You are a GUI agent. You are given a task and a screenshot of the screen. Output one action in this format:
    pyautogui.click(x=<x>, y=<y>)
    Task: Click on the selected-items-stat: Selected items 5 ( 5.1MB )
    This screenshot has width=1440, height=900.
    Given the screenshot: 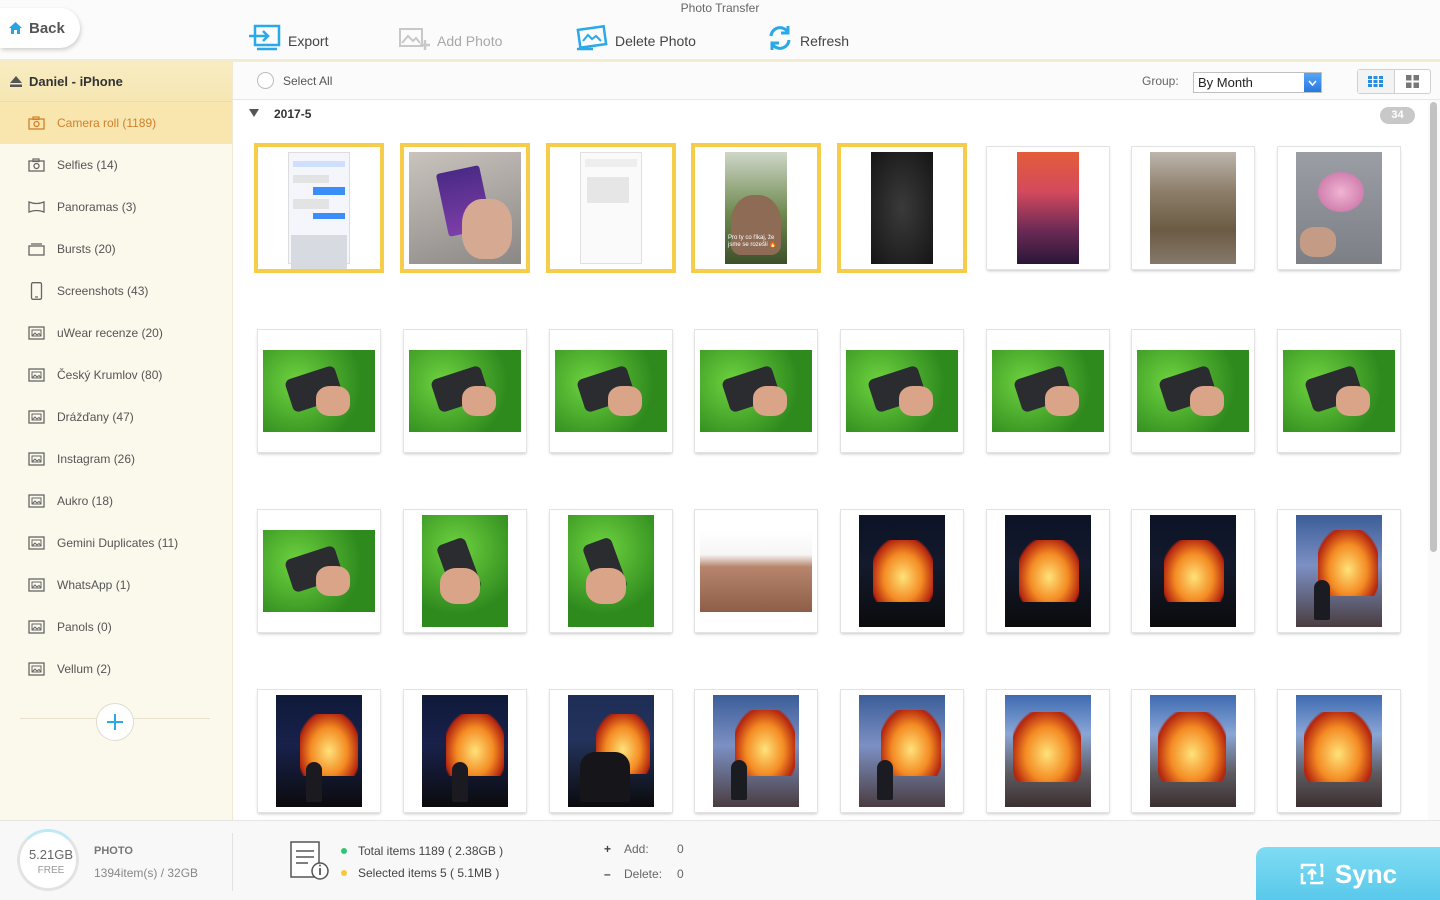 What is the action you would take?
    pyautogui.click(x=420, y=873)
    